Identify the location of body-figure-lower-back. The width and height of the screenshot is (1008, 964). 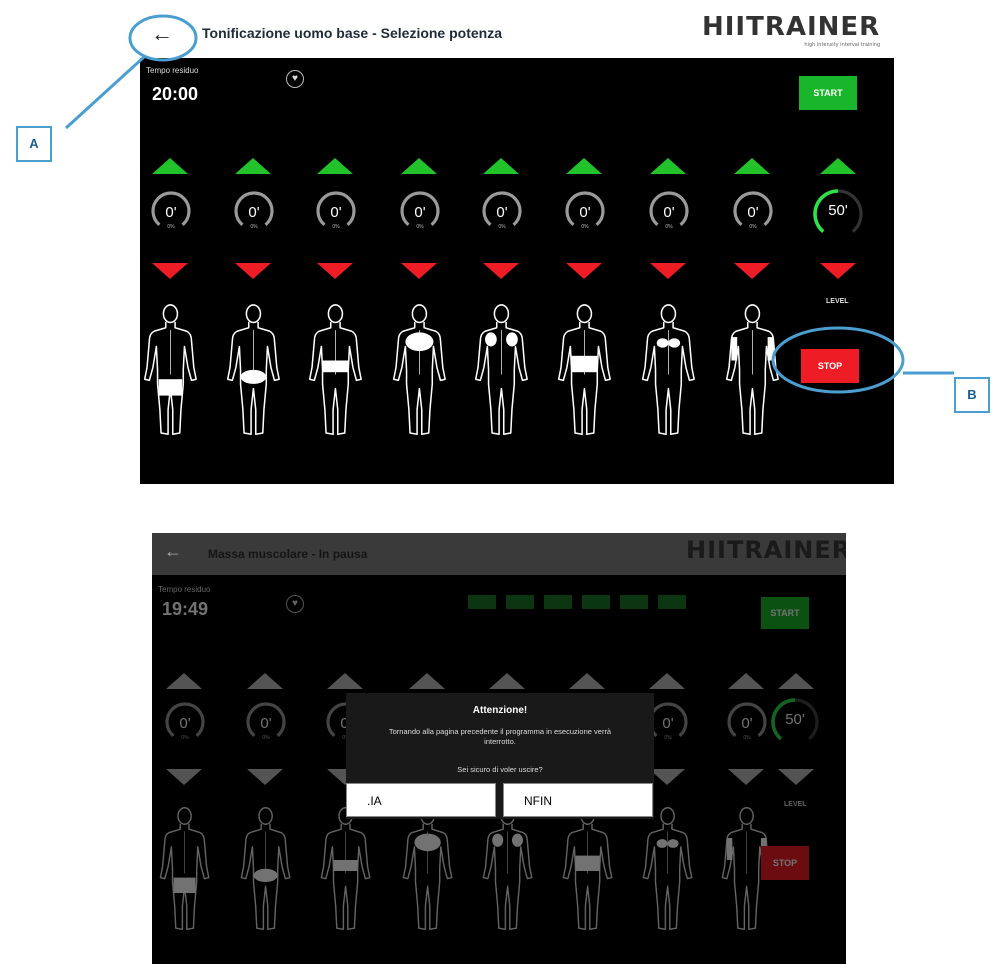
(345, 869).